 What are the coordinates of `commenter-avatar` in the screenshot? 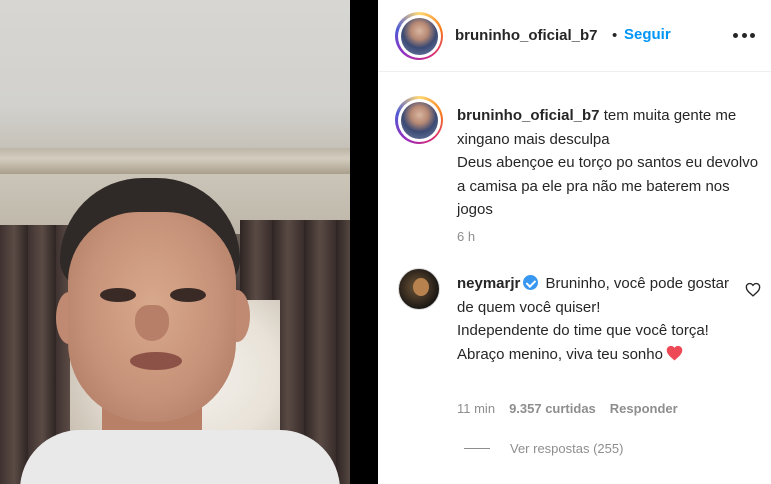 It's located at (419, 289).